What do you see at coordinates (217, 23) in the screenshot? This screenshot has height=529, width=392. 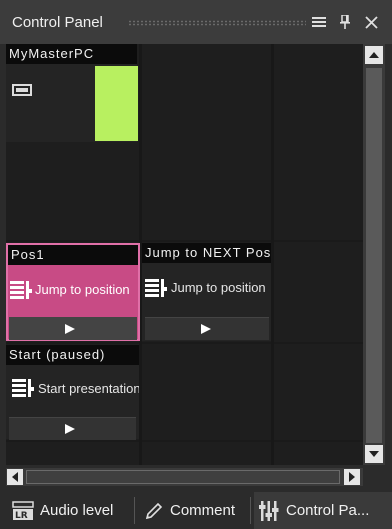 I see `drag-grip` at bounding box center [217, 23].